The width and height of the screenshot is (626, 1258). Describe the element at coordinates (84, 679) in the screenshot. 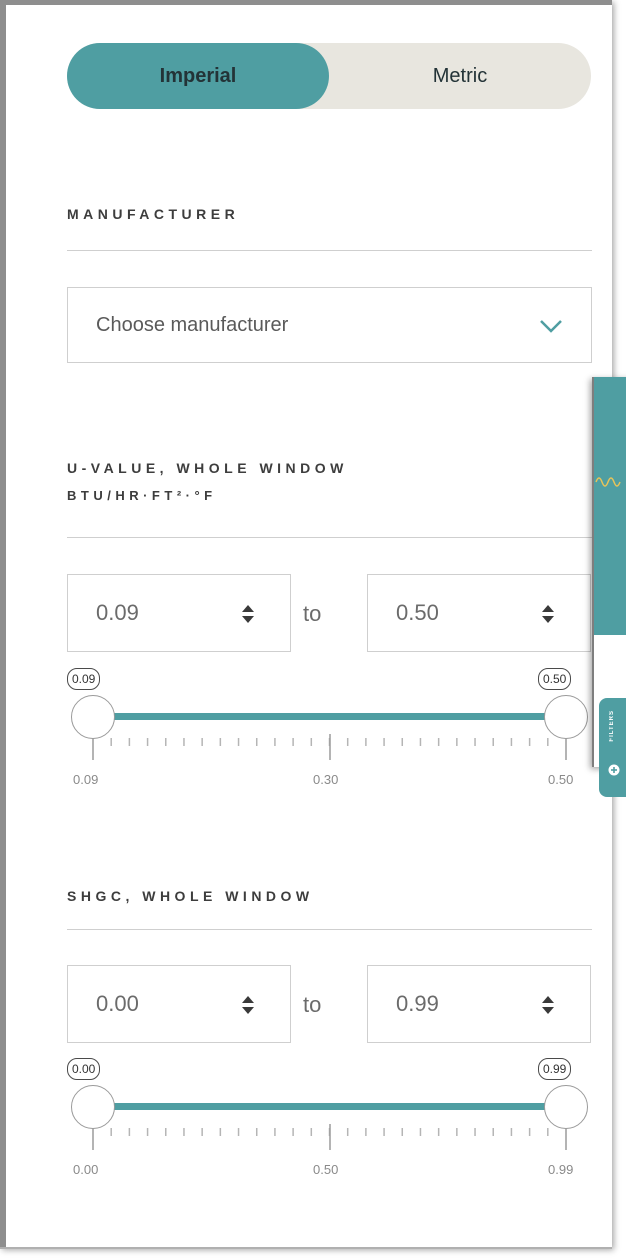

I see `u-value-min-bubble: 0.09` at that location.